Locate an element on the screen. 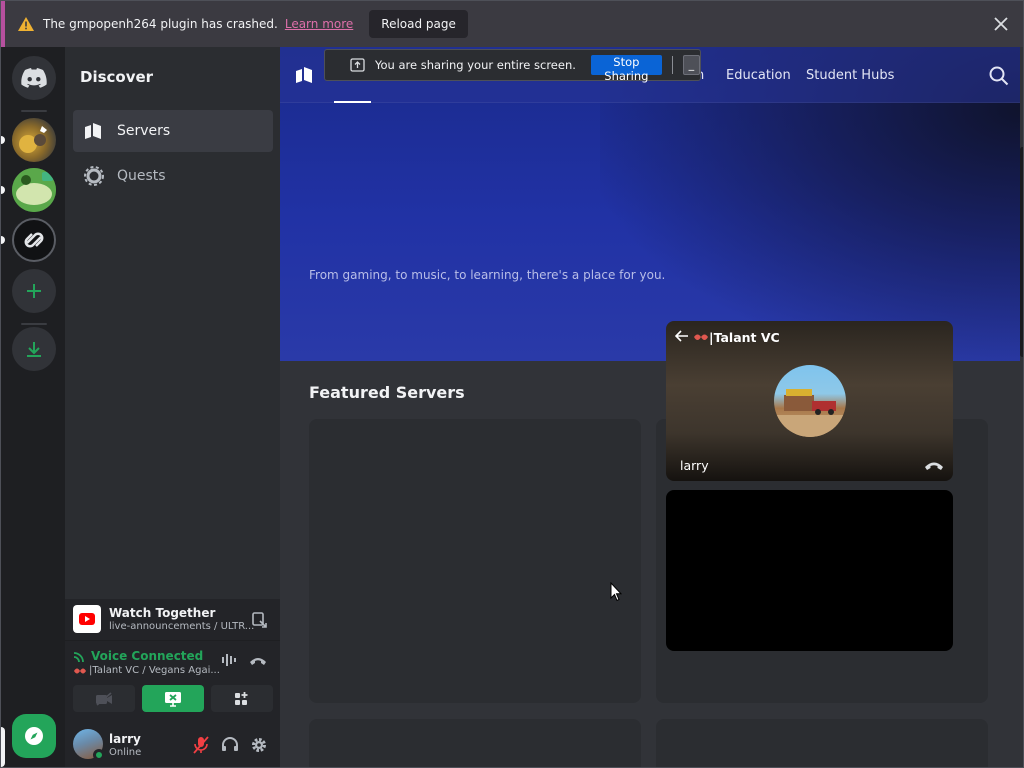  minimize-share-bar-button: _ is located at coordinates (691, 65).